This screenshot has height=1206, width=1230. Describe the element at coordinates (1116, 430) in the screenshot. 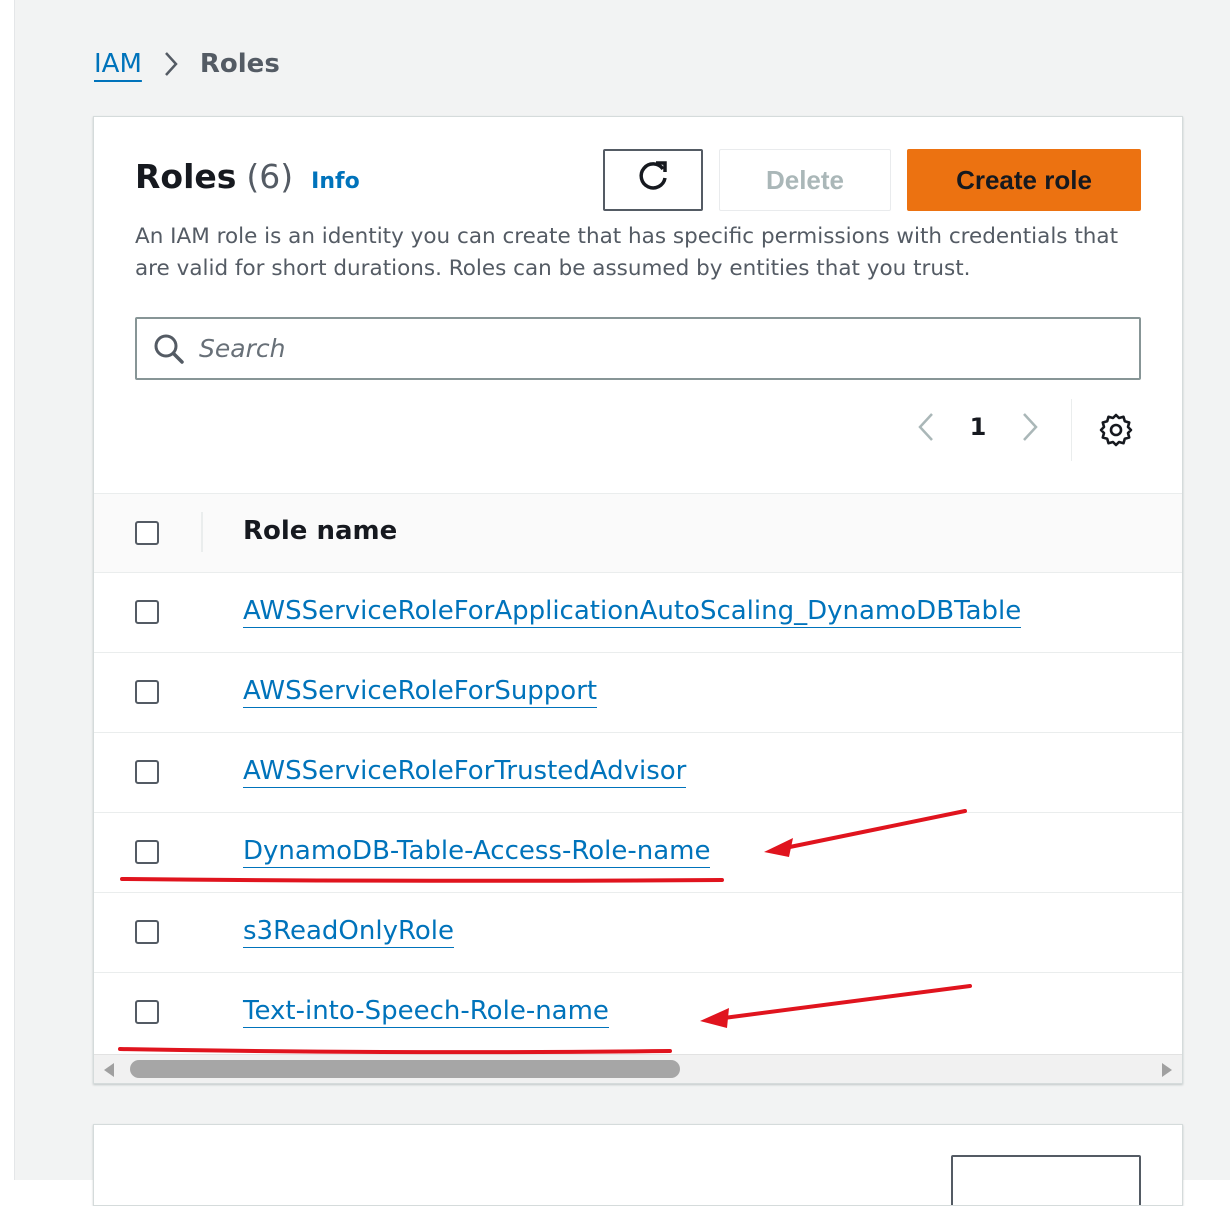

I see `gear-icon` at that location.